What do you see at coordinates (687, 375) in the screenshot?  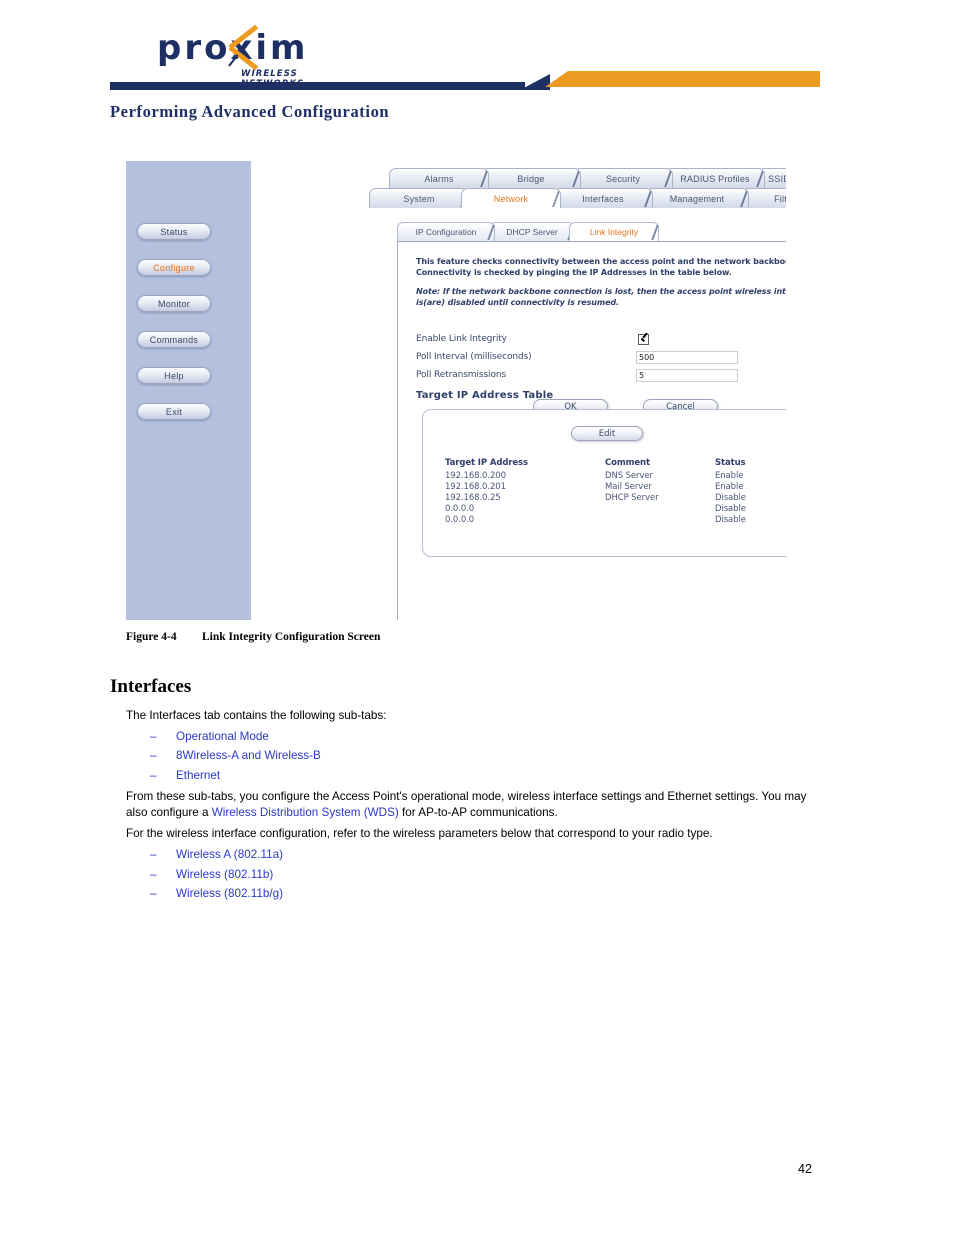 I see `poll-retransmissions-input: 5` at bounding box center [687, 375].